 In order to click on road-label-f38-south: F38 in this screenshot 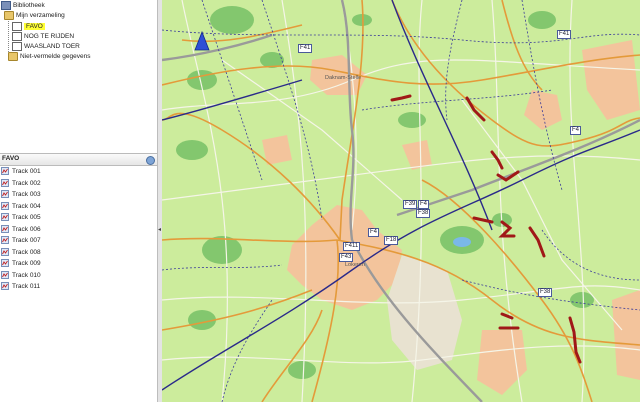, I will do `click(545, 292)`.